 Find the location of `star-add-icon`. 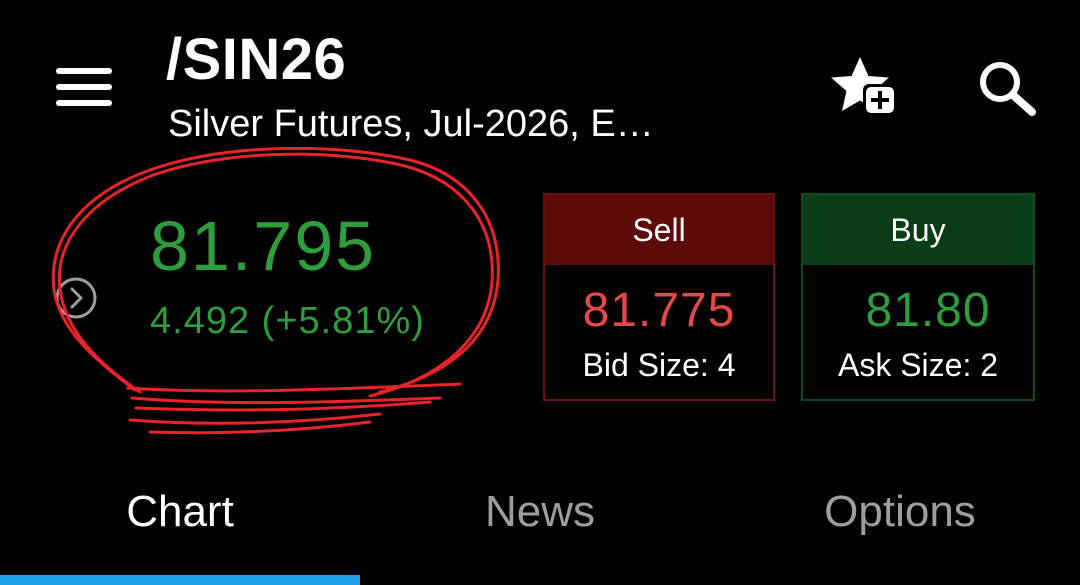

star-add-icon is located at coordinates (864, 86).